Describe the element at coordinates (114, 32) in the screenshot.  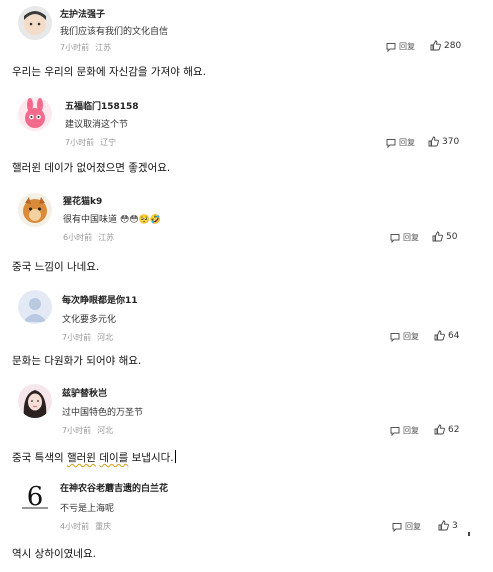
I see `comment-text: 我们应该有我们的文化自信` at that location.